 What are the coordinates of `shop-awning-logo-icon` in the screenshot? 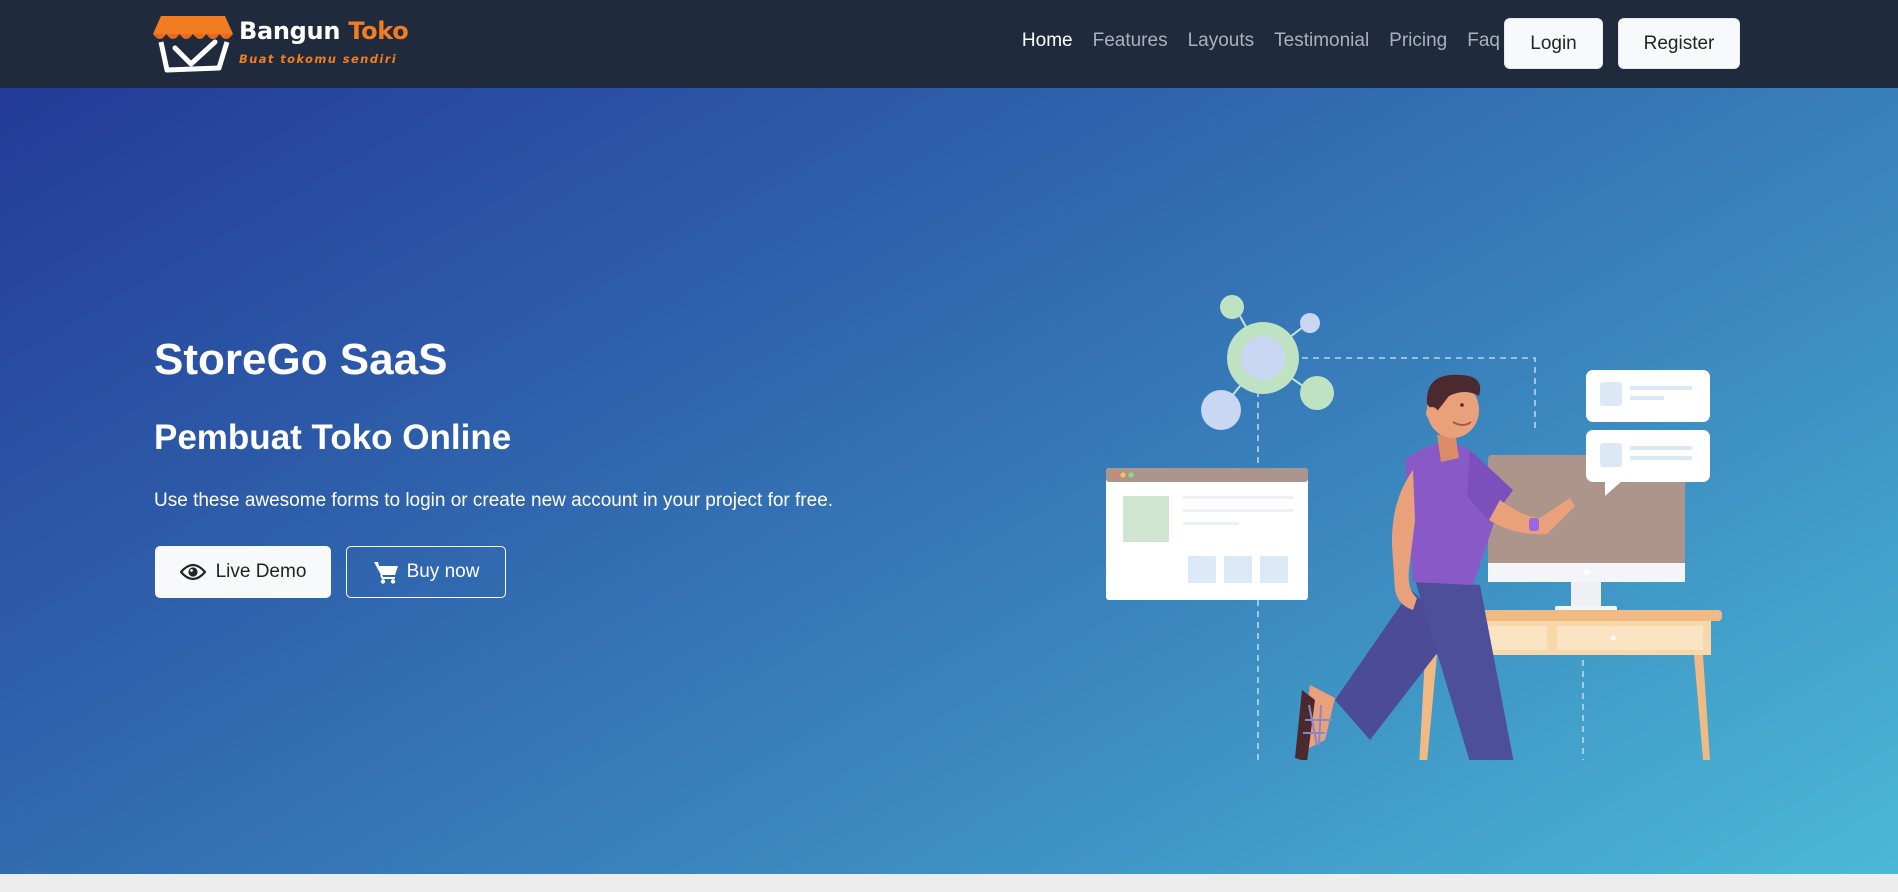 It's located at (193, 44).